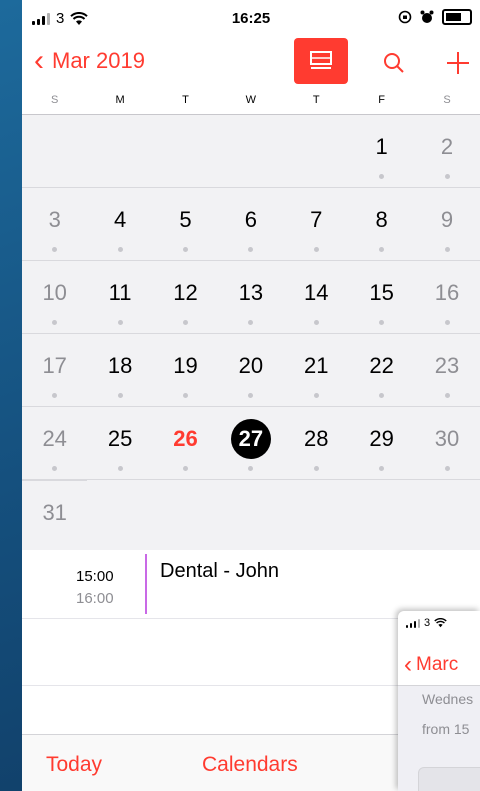 Image resolution: width=480 pixels, height=791 pixels. What do you see at coordinates (54, 365) in the screenshot?
I see `day-number: 17` at bounding box center [54, 365].